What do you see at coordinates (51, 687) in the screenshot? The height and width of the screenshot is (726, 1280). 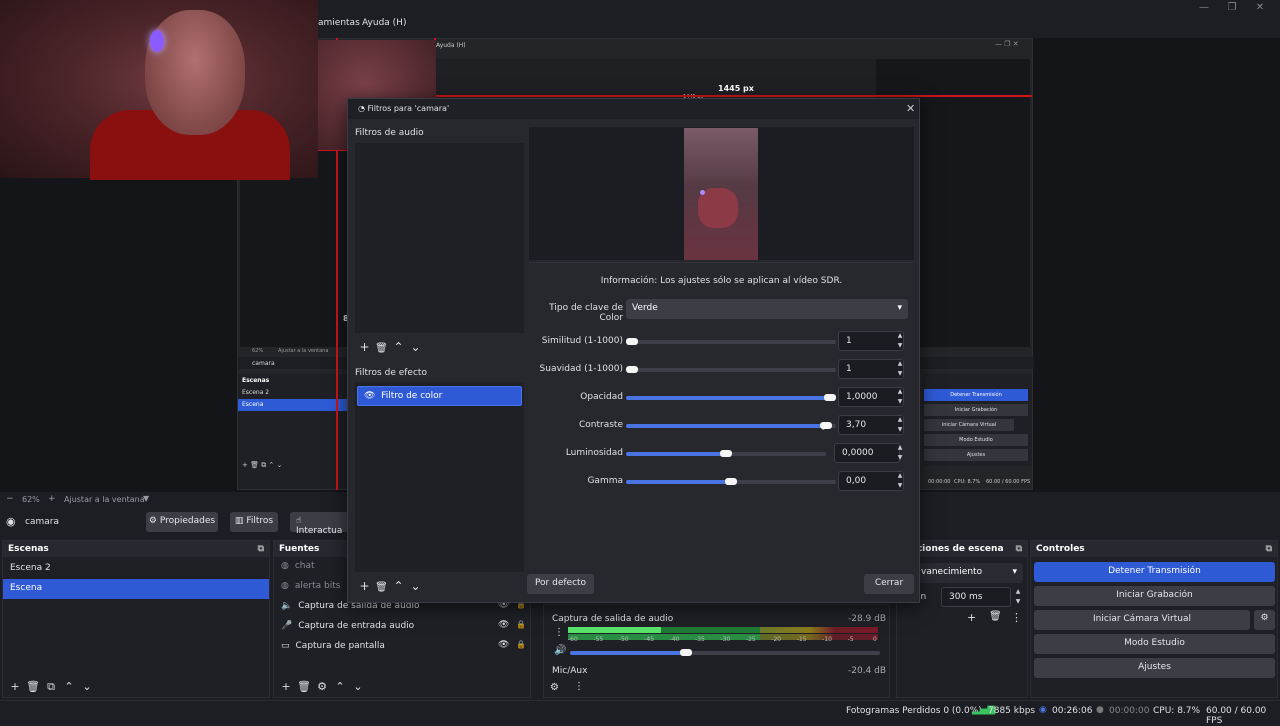 I see `scene-filter-icon: ⧉` at bounding box center [51, 687].